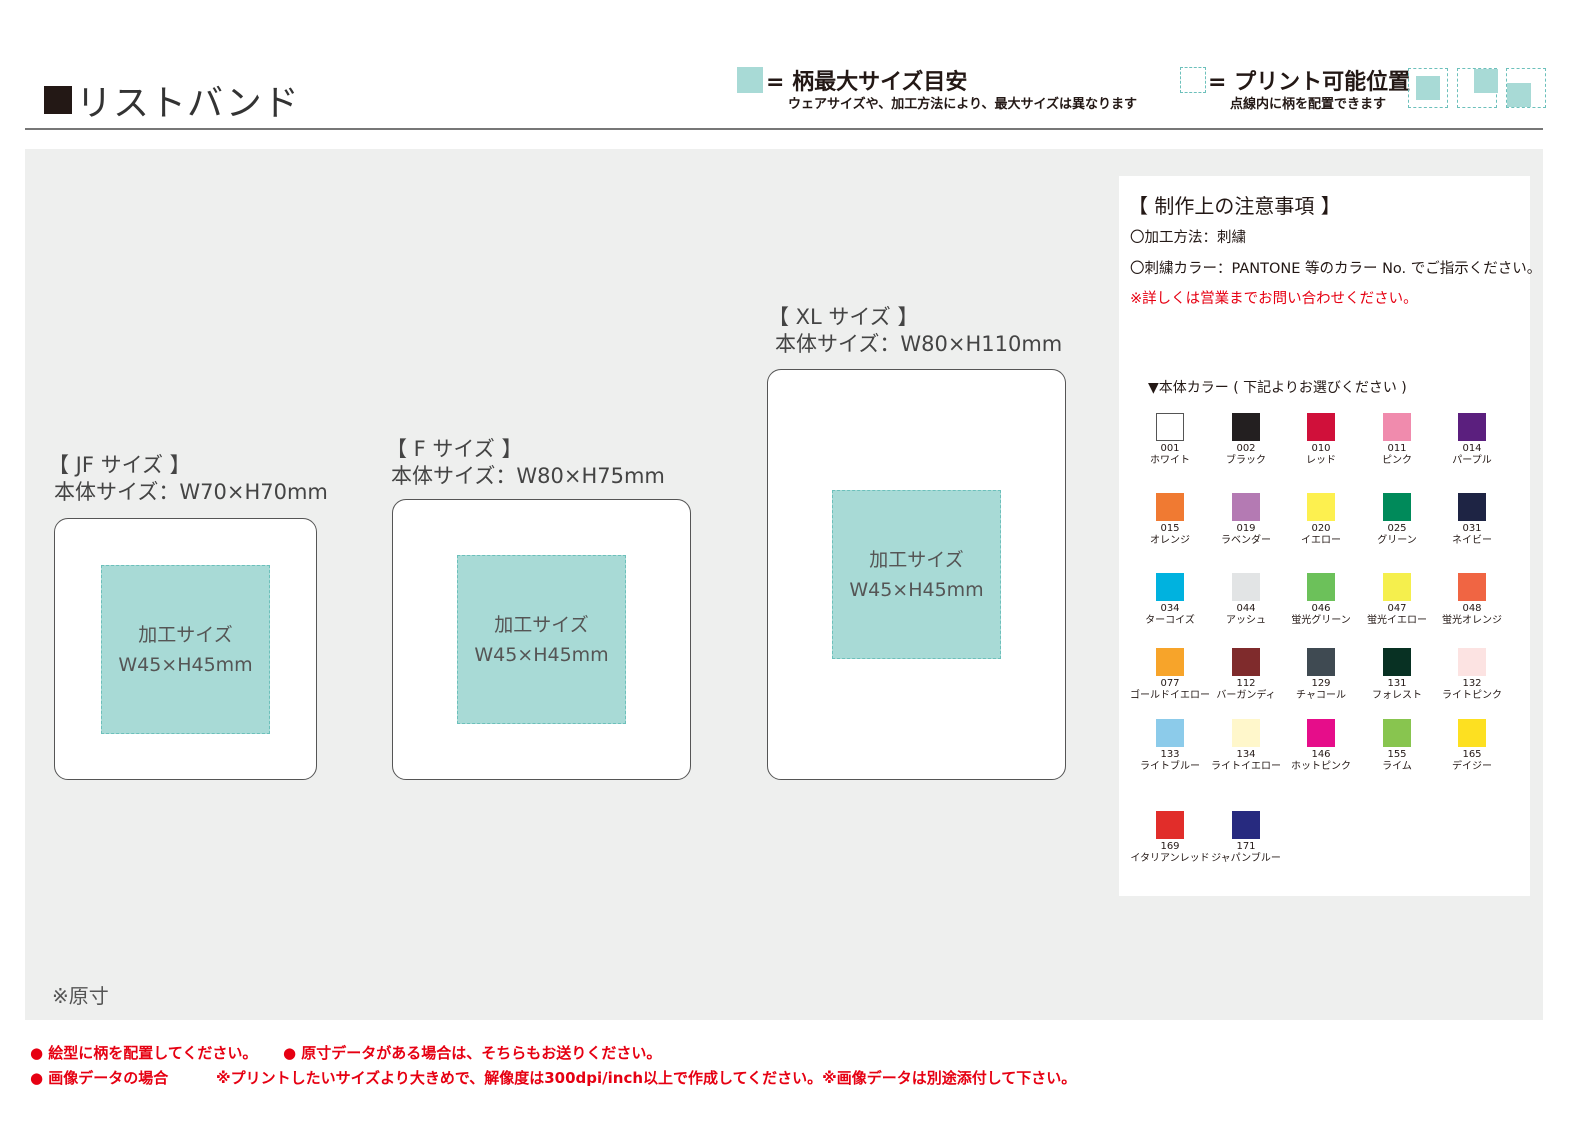 This screenshot has width=1587, height=1122. What do you see at coordinates (144, 1053) in the screenshot?
I see `footer-note-1: ● 絵型に柄を配置してください。` at bounding box center [144, 1053].